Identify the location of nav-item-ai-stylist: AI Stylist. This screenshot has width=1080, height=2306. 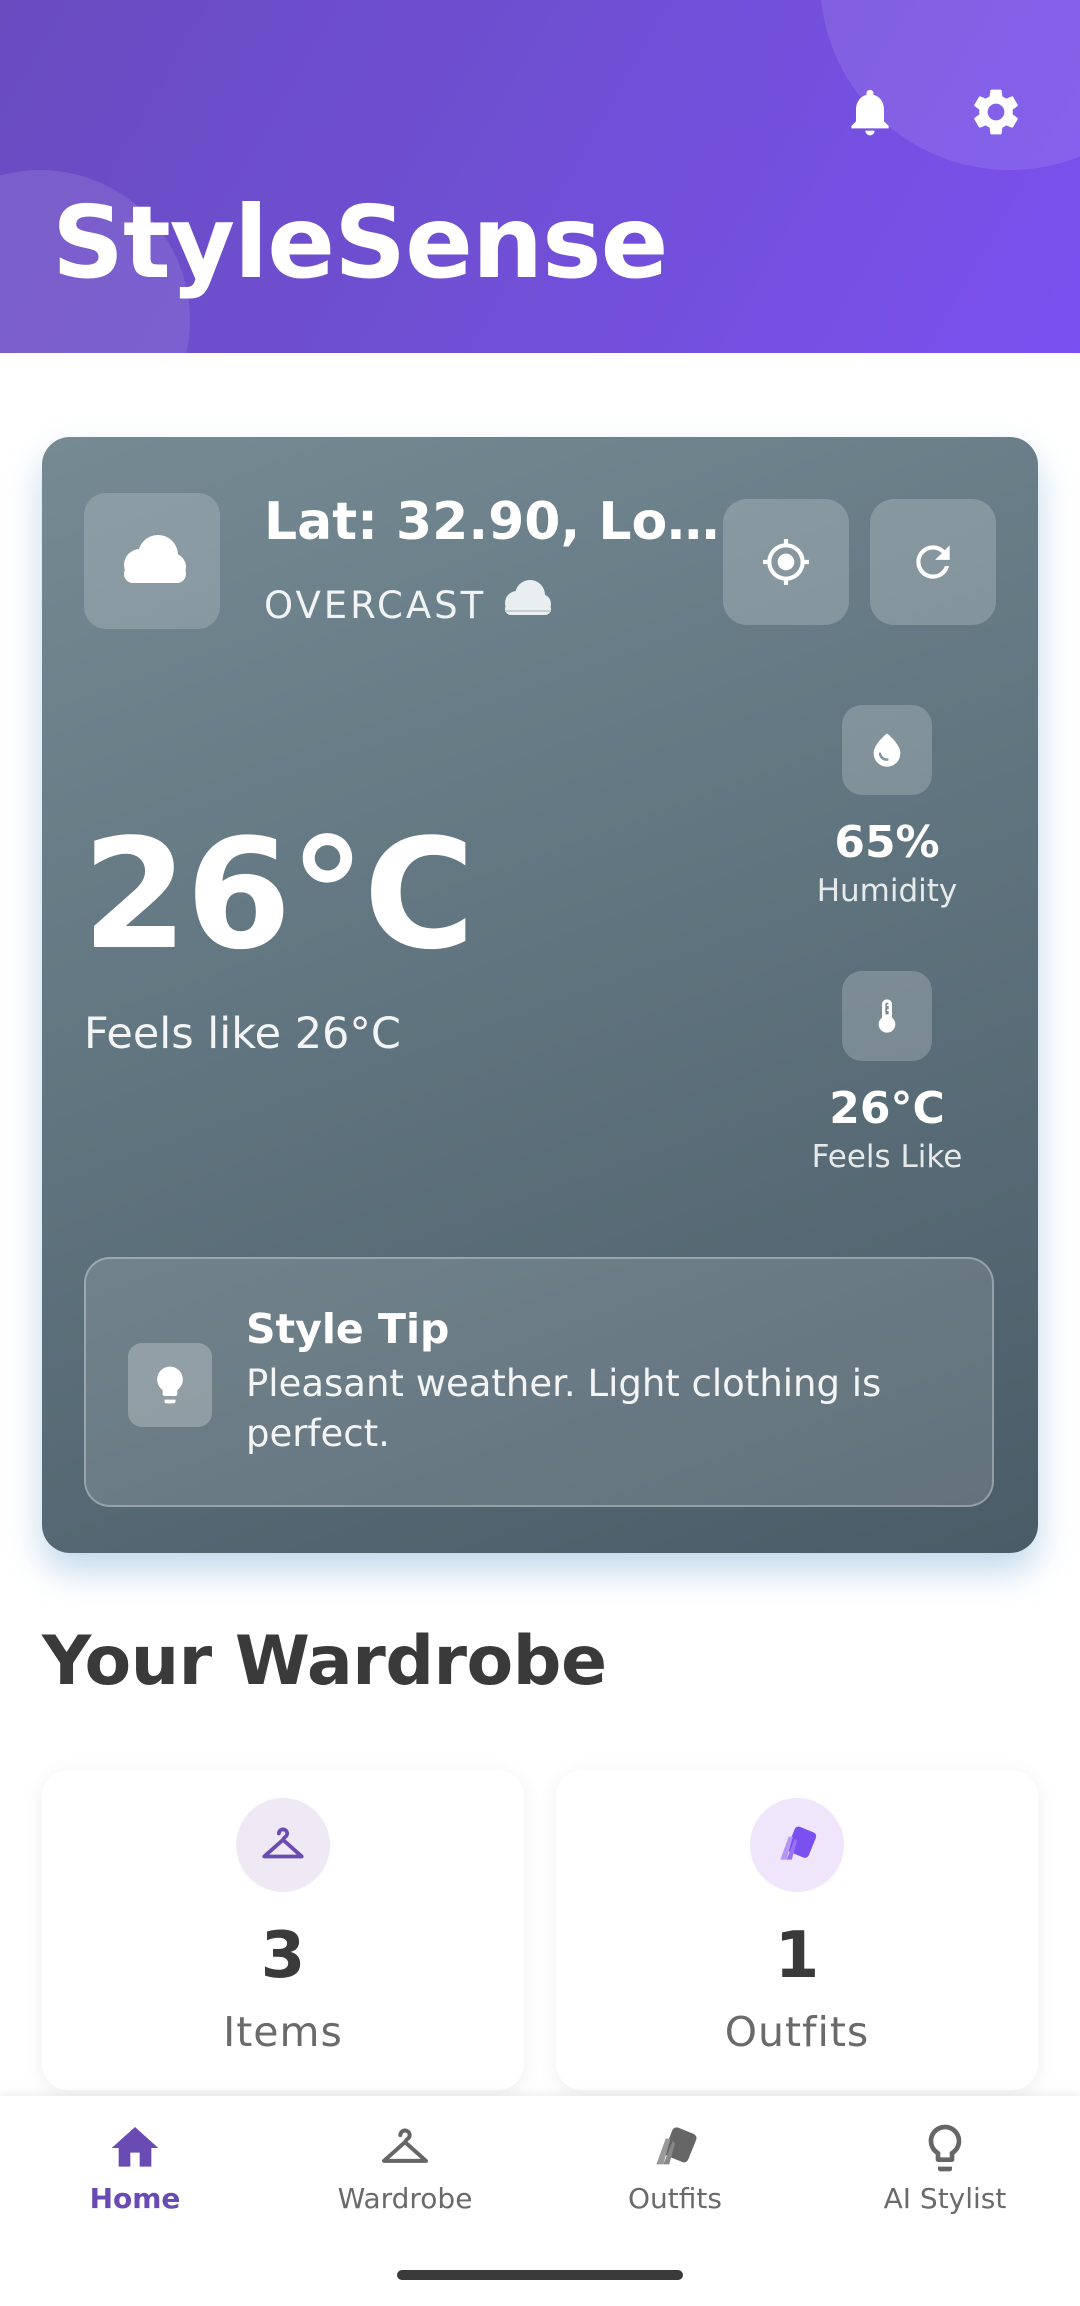
(945, 2169).